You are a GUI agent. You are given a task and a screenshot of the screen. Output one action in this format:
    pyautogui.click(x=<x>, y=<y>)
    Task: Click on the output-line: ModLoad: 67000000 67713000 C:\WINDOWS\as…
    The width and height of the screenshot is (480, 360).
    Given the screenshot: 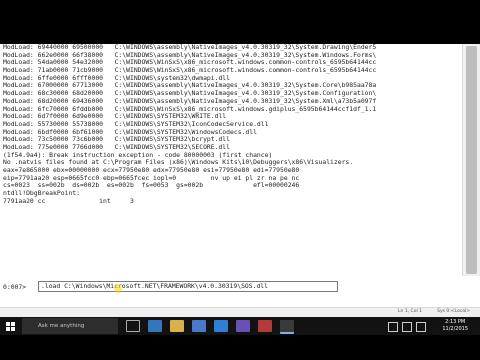 What is the action you would take?
    pyautogui.click(x=190, y=86)
    